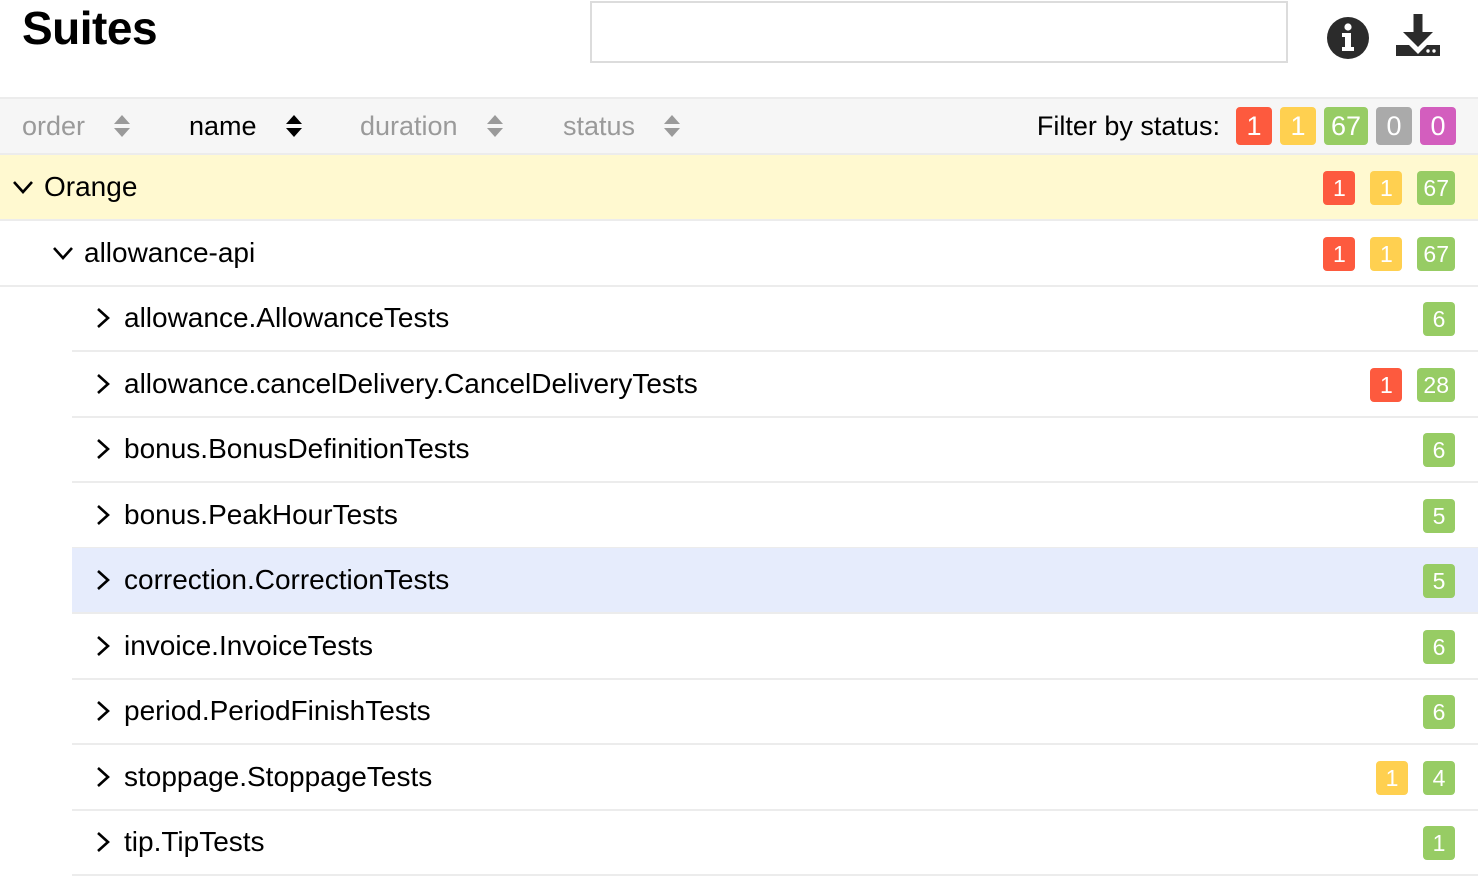  I want to click on info-icon, so click(1348, 38).